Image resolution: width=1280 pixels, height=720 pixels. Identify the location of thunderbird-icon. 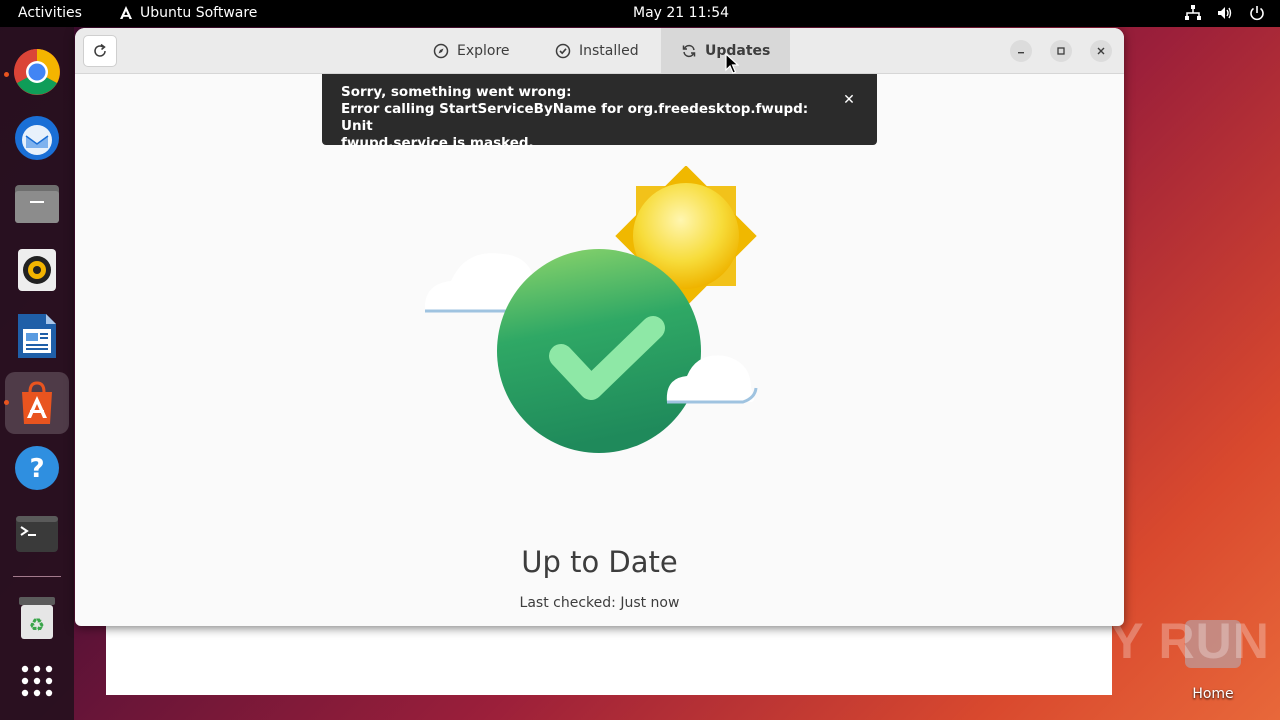
(37, 138).